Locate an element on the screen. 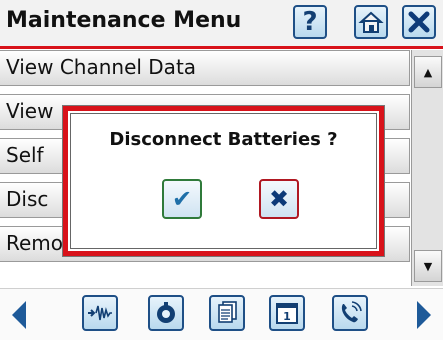 The height and width of the screenshot is (340, 443). menu-item-label: View Channel Data is located at coordinates (101, 67).